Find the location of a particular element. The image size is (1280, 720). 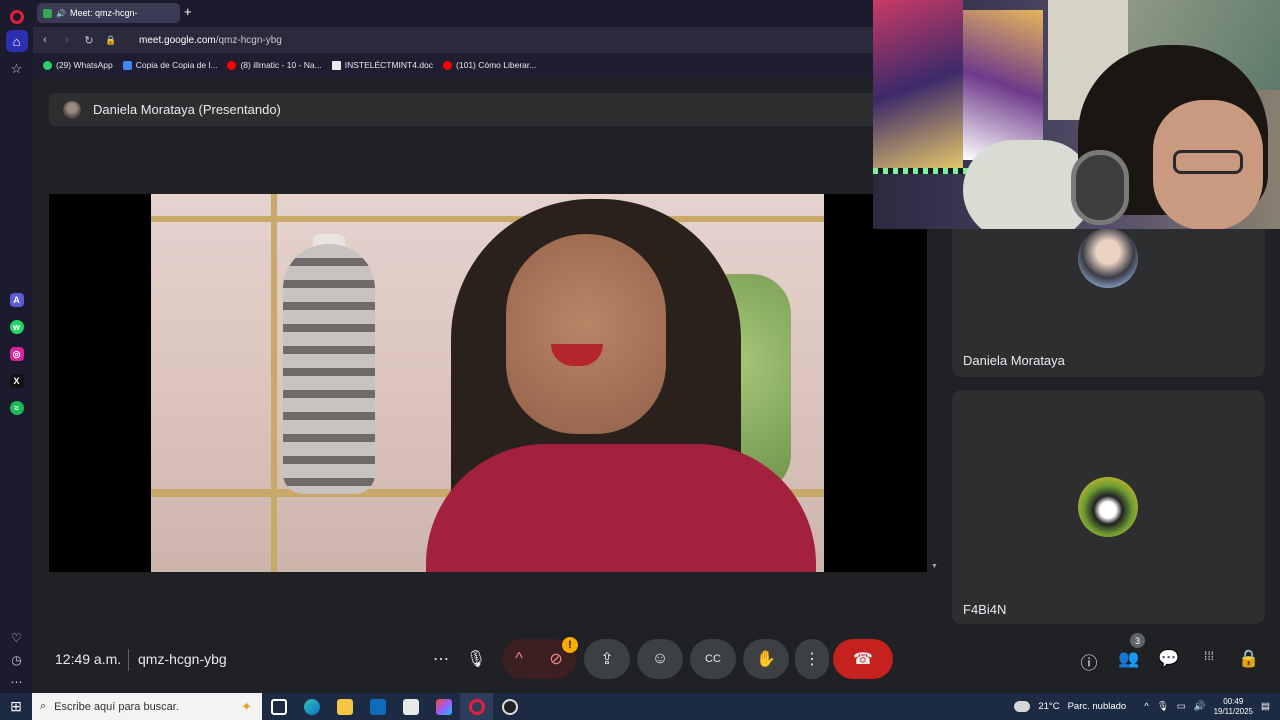

history-icon: ◷ is located at coordinates (16, 660).